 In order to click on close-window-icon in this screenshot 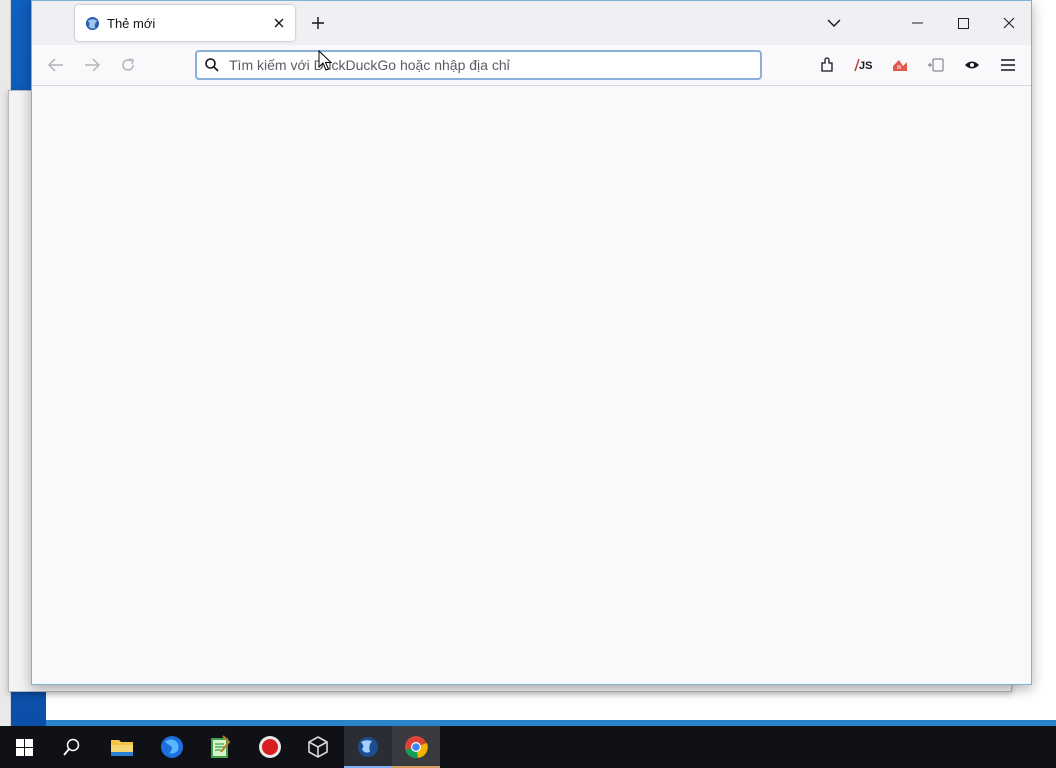, I will do `click(1009, 23)`.